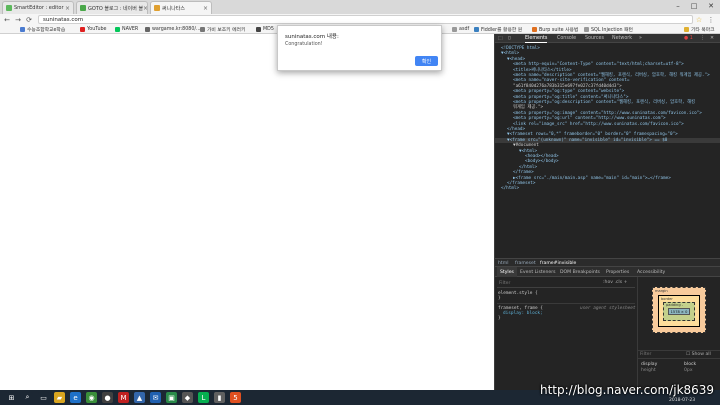 The height and width of the screenshot is (405, 720). I want to click on divider, so click(566, 303).